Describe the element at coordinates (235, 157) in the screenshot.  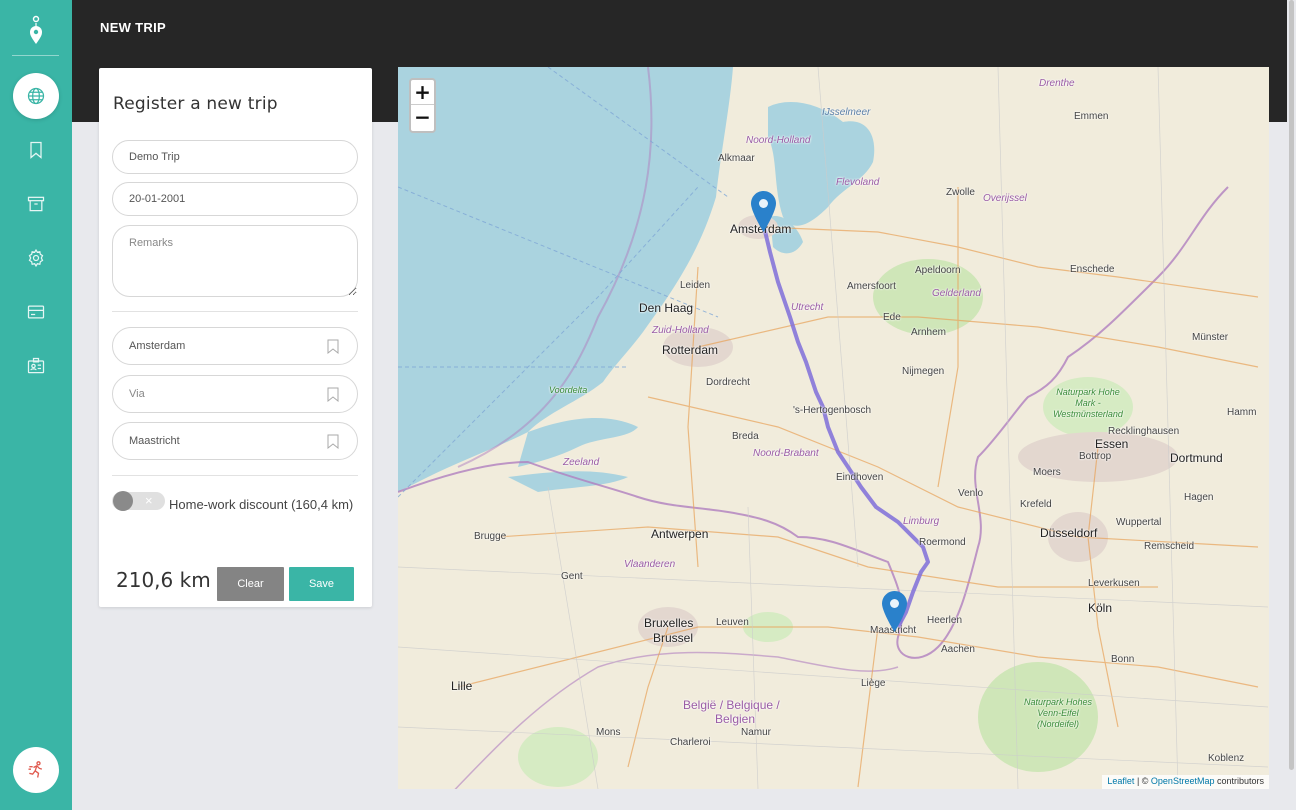
I see `trip-name-input` at that location.